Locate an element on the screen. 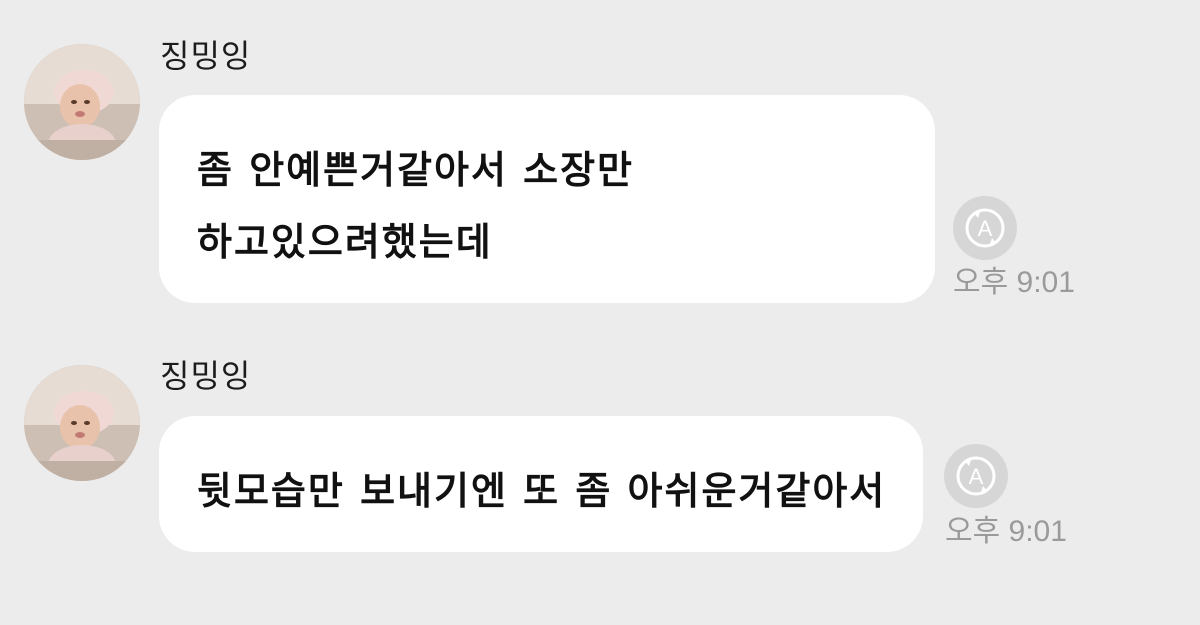 The height and width of the screenshot is (625, 1200). message-text-line: 뒷모습만 보내기엔 또 좀 아쉬운거같아서 is located at coordinates (542, 491).